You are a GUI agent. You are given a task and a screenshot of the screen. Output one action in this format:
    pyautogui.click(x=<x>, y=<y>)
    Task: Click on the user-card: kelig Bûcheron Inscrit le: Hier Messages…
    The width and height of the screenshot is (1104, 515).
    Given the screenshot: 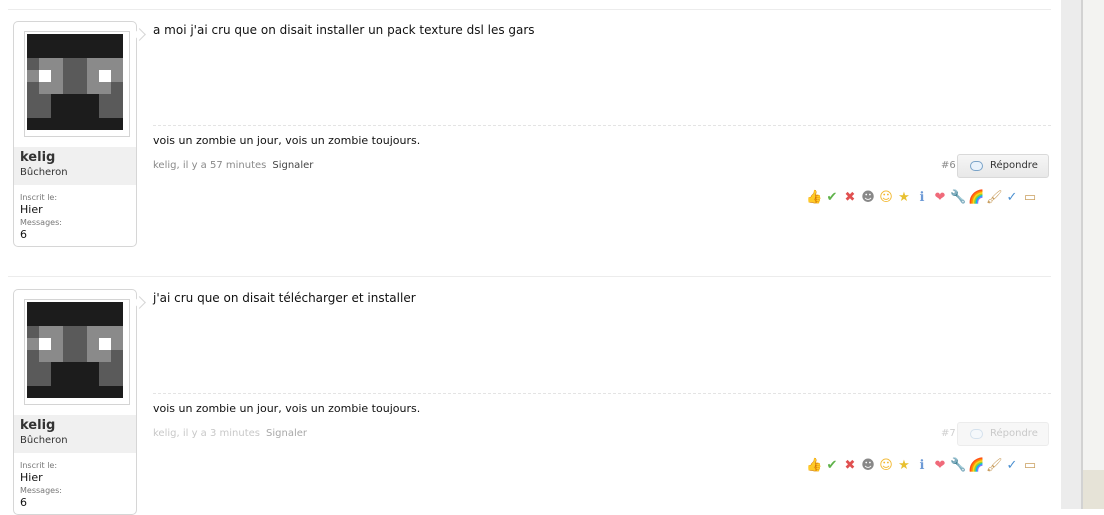 What is the action you would take?
    pyautogui.click(x=79, y=402)
    